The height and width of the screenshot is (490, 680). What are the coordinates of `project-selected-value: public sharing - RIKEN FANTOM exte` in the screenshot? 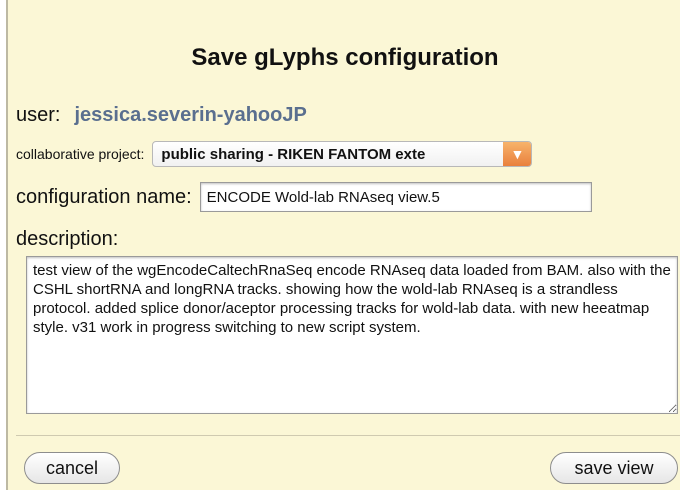 It's located at (293, 154).